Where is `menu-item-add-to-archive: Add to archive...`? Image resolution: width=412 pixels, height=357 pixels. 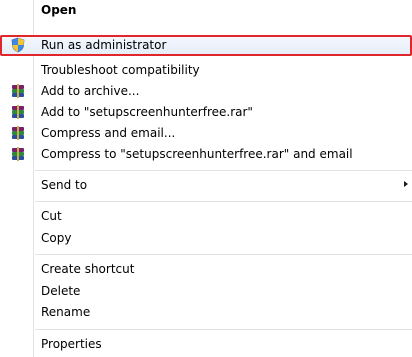 menu-item-add-to-archive: Add to archive... is located at coordinates (206, 91).